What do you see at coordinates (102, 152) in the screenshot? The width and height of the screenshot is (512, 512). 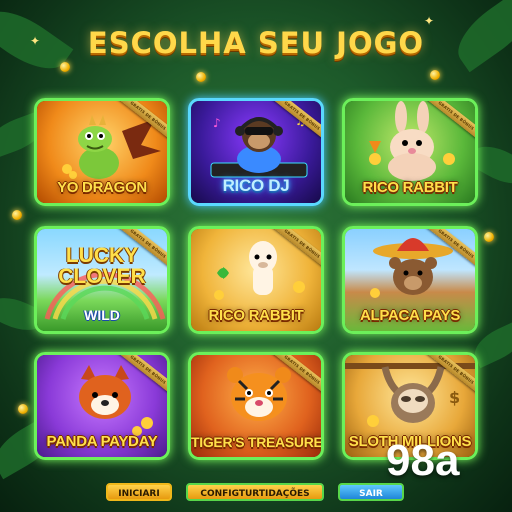 I see `game-tile-yo-dragon: GRATIS DE BÔNUS YO DRAGON` at bounding box center [102, 152].